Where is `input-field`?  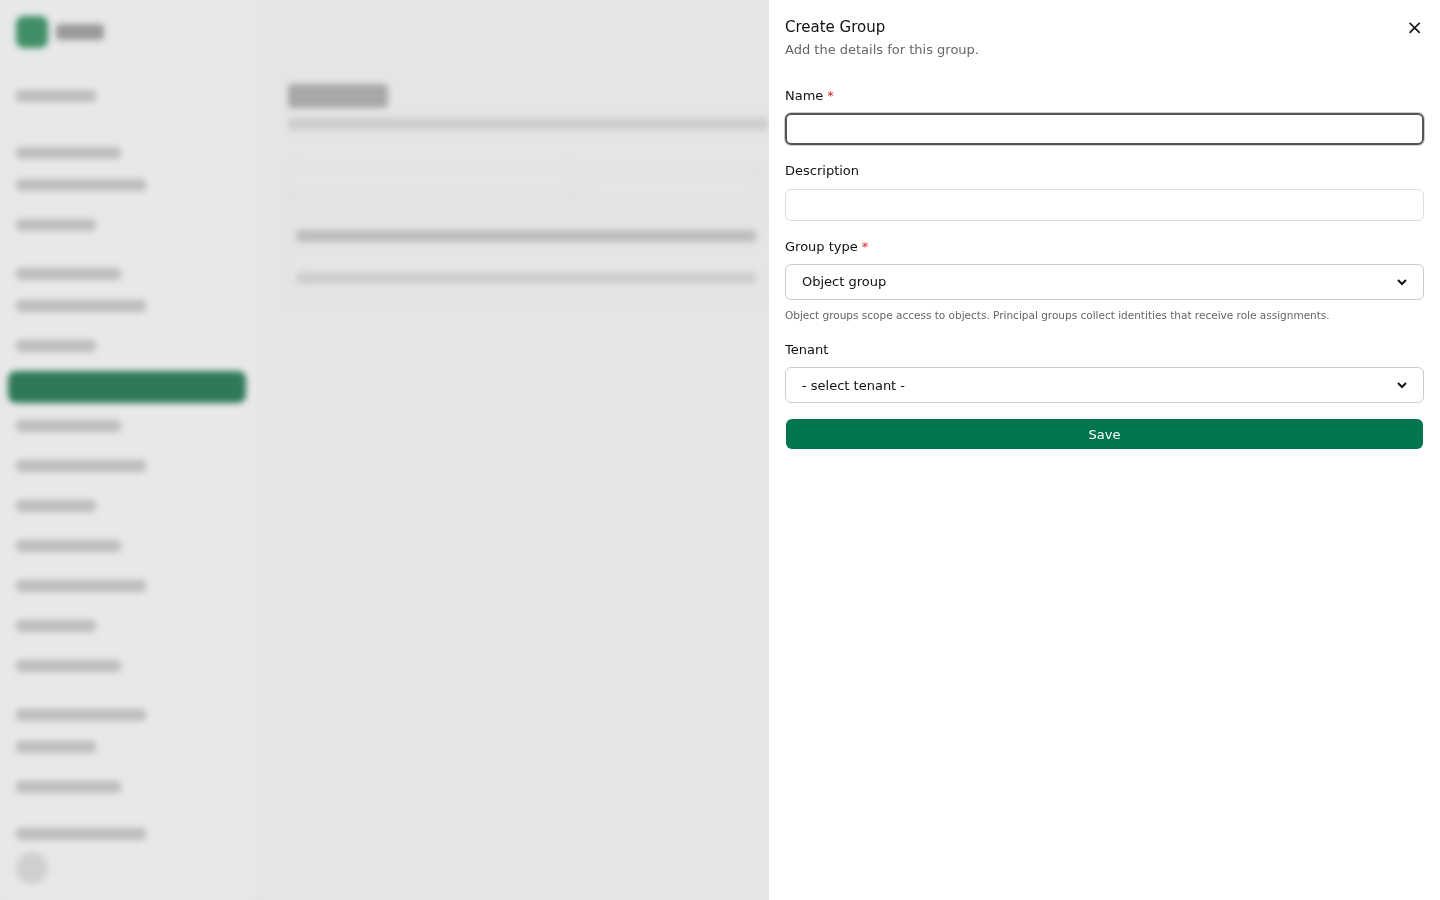
input-field is located at coordinates (1104, 129).